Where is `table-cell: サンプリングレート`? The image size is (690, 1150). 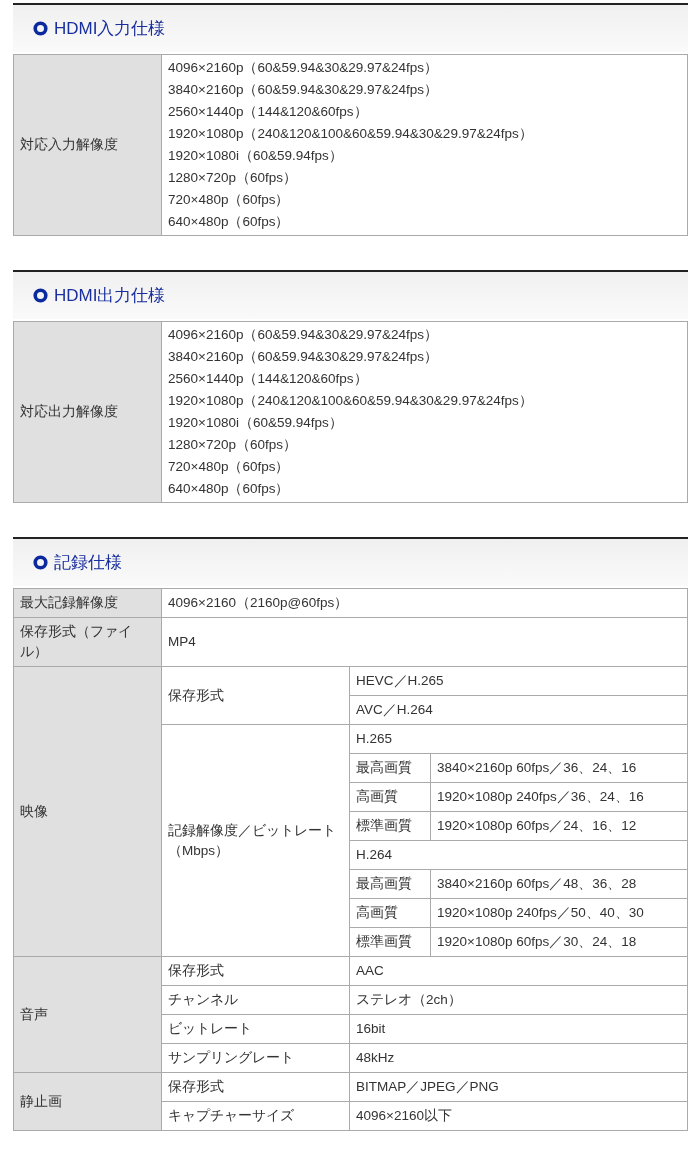
table-cell: サンプリングレート is located at coordinates (255, 1058).